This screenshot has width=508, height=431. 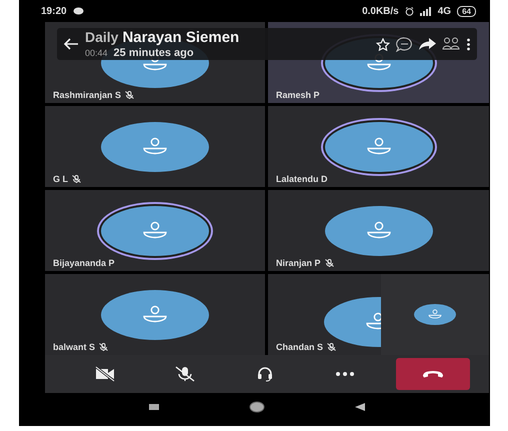 What do you see at coordinates (71, 44) in the screenshot?
I see `back-arrow-icon` at bounding box center [71, 44].